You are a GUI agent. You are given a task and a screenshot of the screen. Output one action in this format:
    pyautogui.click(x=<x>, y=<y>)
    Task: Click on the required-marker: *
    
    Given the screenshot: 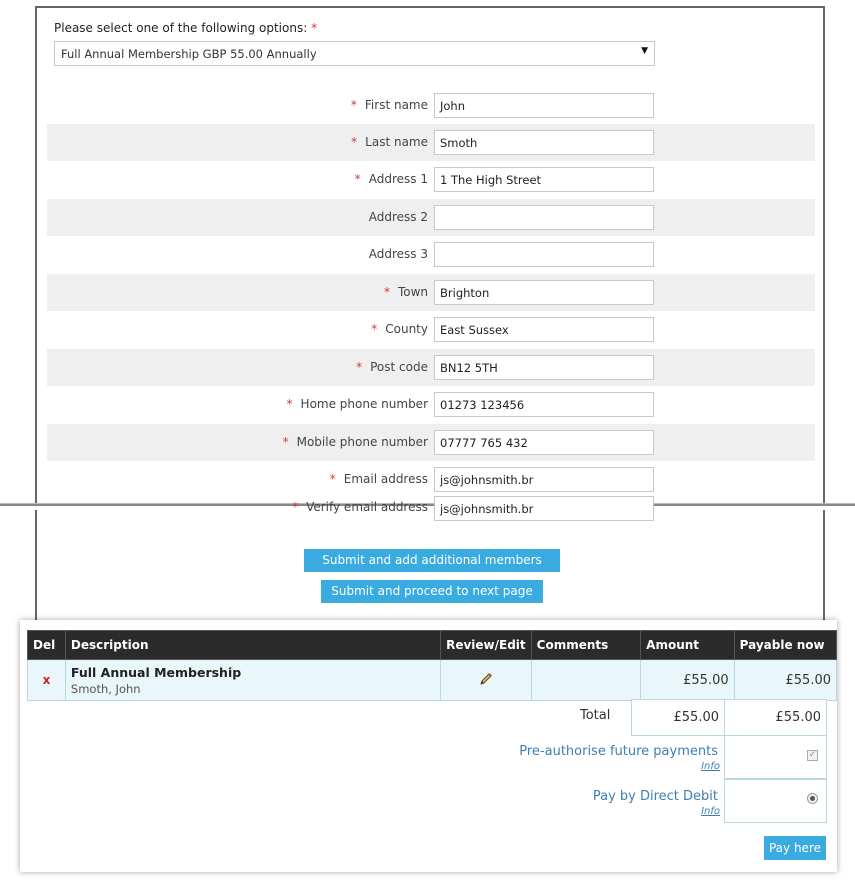 What is the action you would take?
    pyautogui.click(x=314, y=28)
    